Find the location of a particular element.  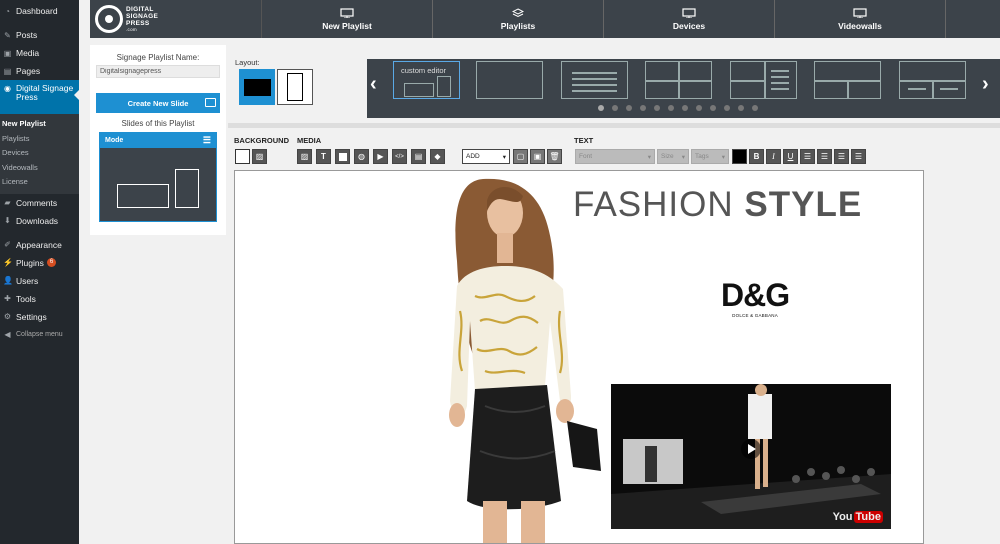

pin-icon: ✎ is located at coordinates (7, 35).